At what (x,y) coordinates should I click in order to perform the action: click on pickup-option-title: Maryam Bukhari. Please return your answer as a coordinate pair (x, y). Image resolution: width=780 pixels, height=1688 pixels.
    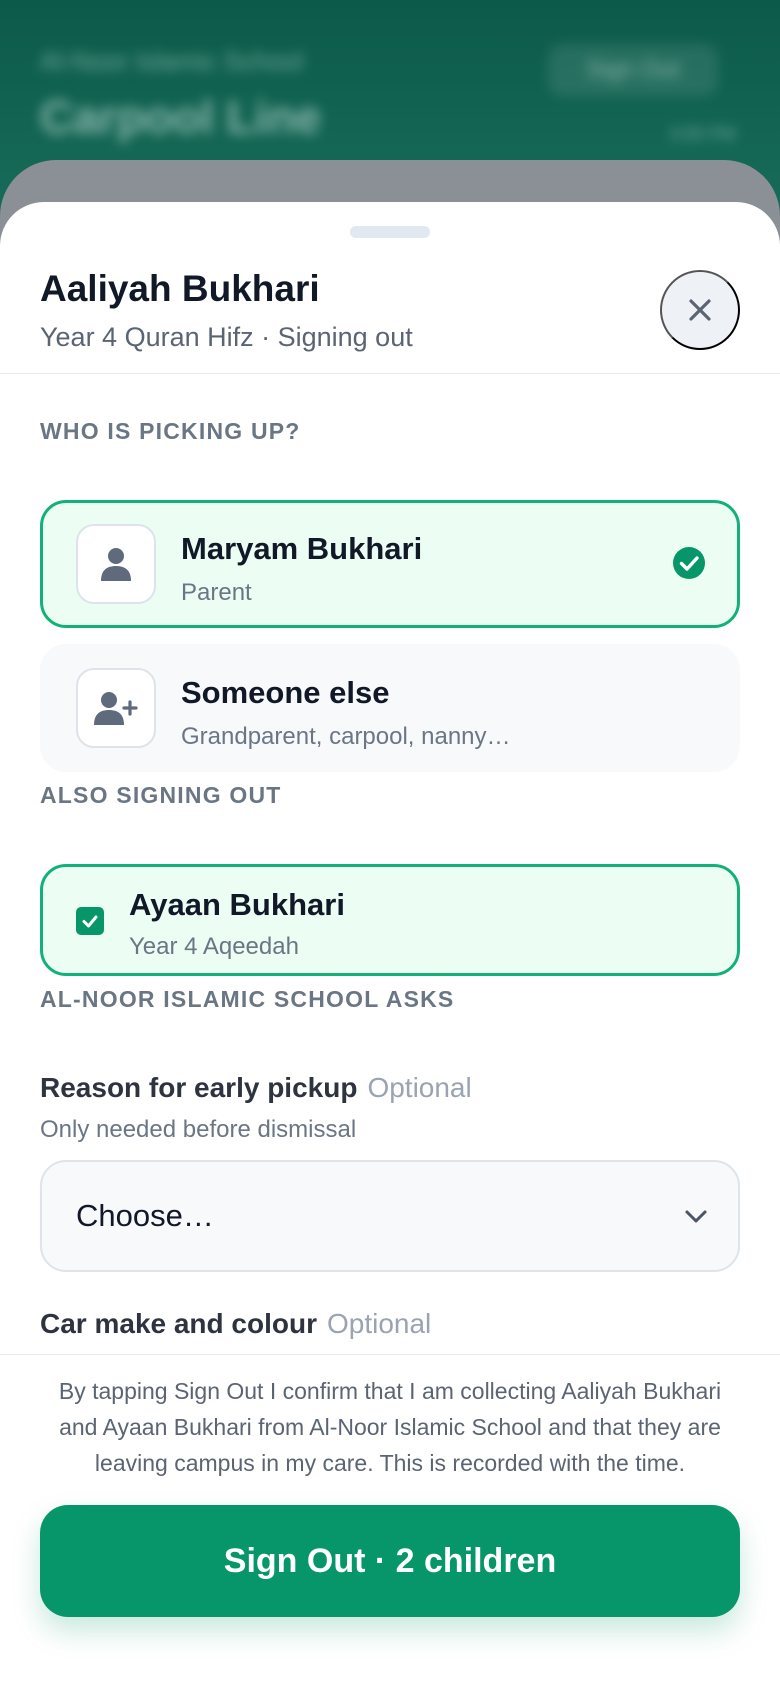
    Looking at the image, I should click on (302, 548).